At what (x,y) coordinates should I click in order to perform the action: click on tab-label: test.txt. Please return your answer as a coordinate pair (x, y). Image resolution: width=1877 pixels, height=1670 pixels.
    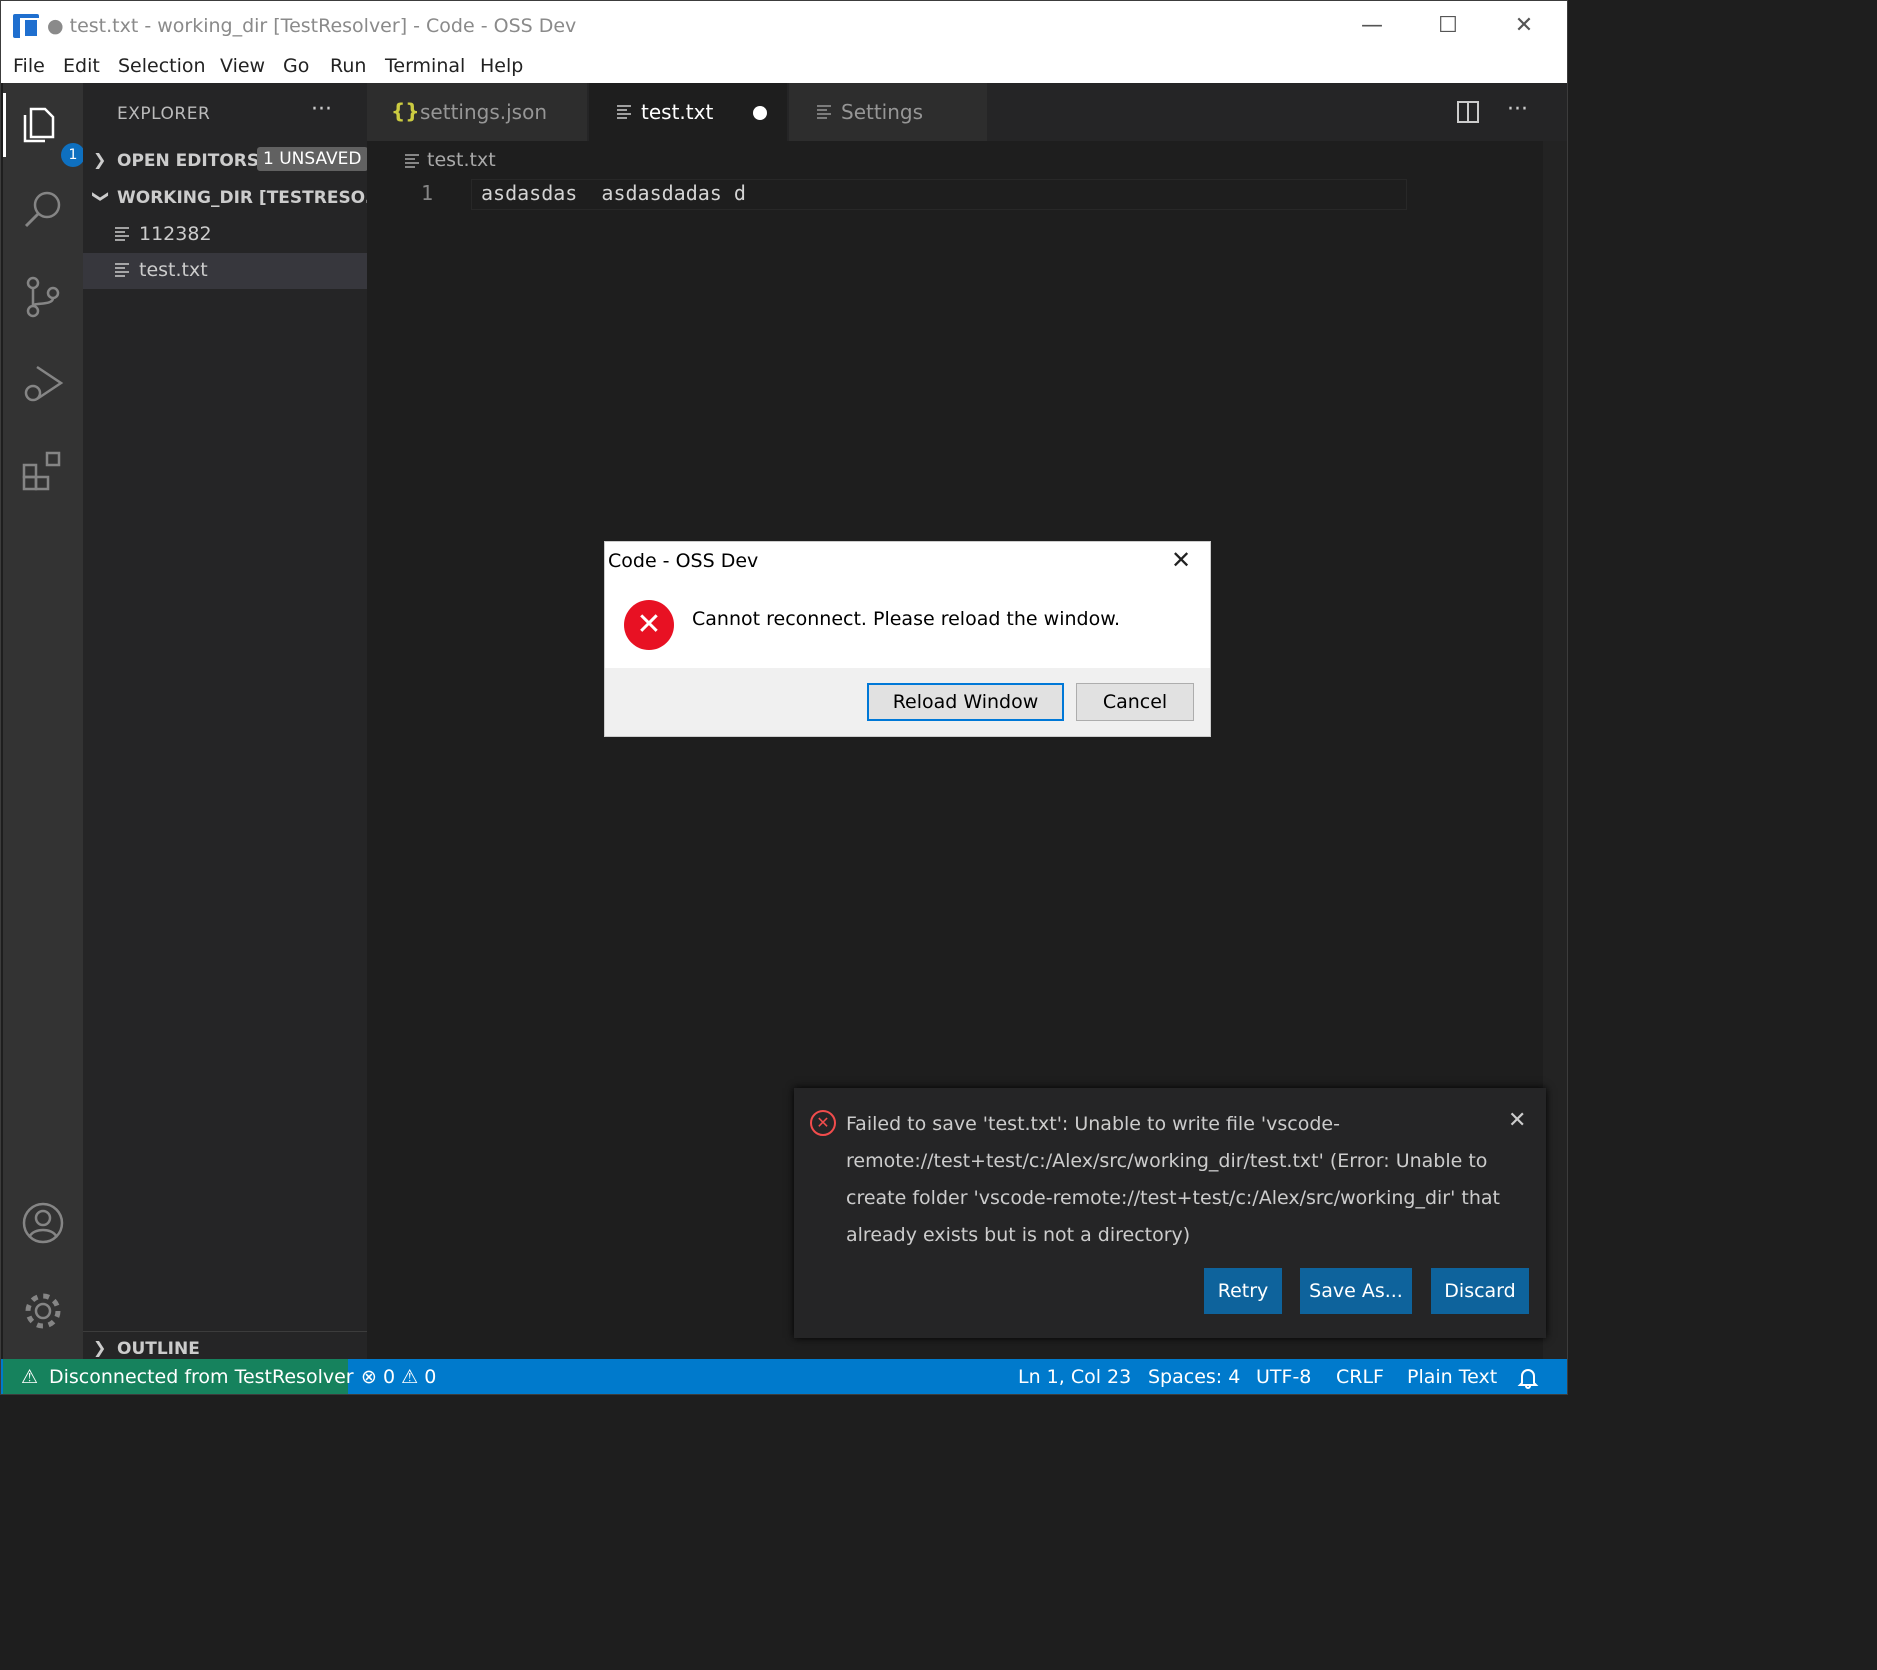
    Looking at the image, I should click on (677, 112).